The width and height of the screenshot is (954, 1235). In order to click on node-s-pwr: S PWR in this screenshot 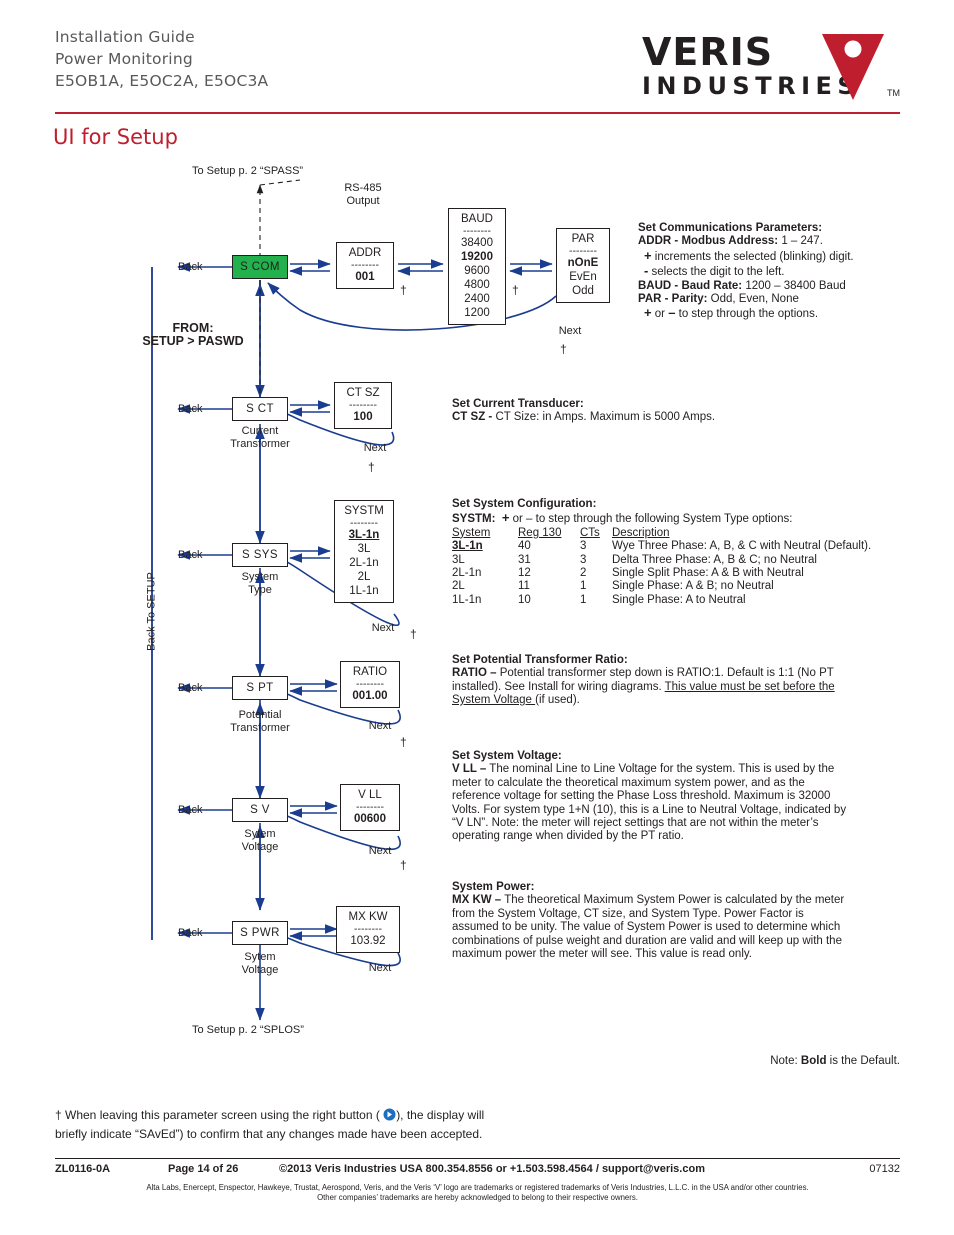, I will do `click(260, 933)`.